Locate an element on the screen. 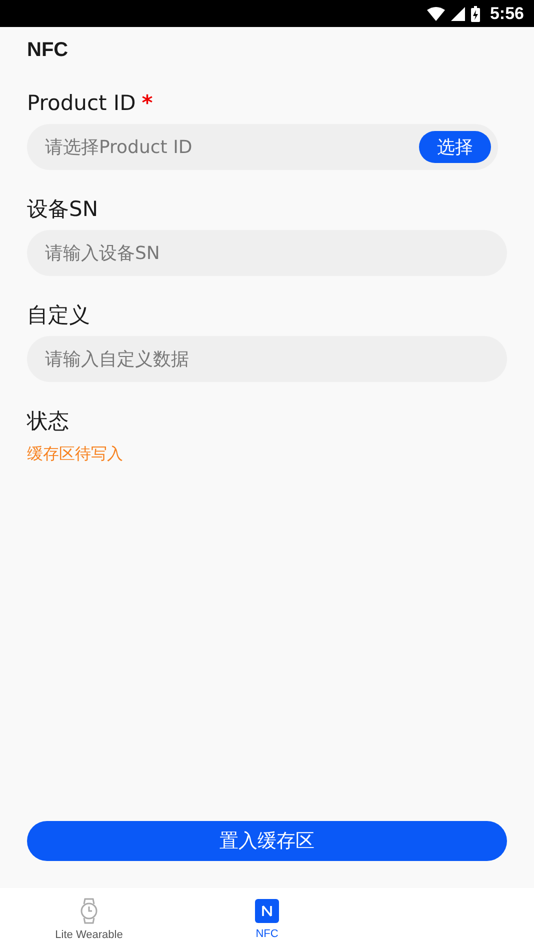 The image size is (534, 950). field-label: 自定义 is located at coordinates (58, 315).